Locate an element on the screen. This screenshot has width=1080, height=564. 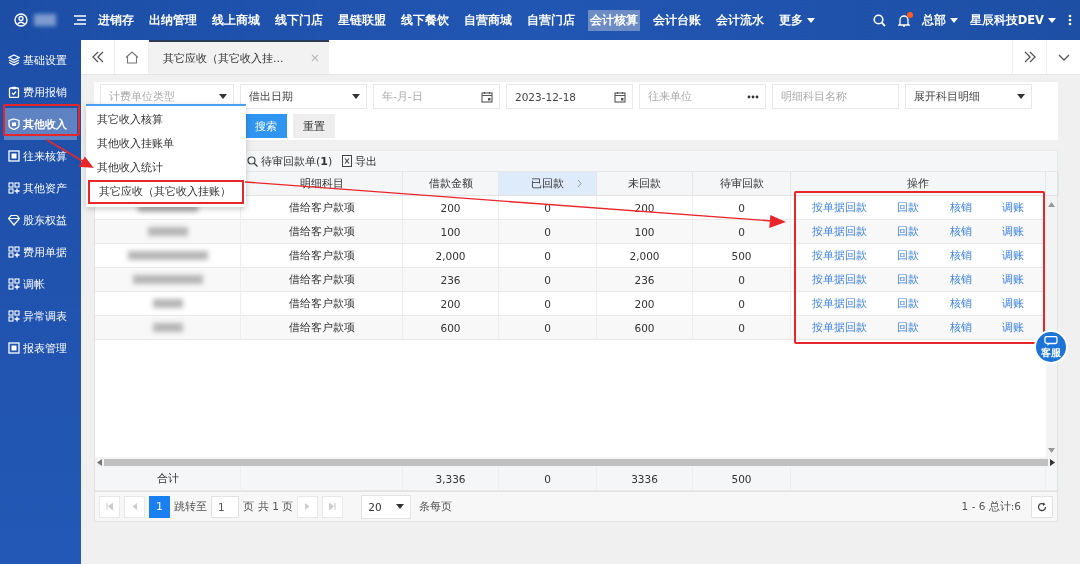
scroll-down-icon is located at coordinates (1051, 450).